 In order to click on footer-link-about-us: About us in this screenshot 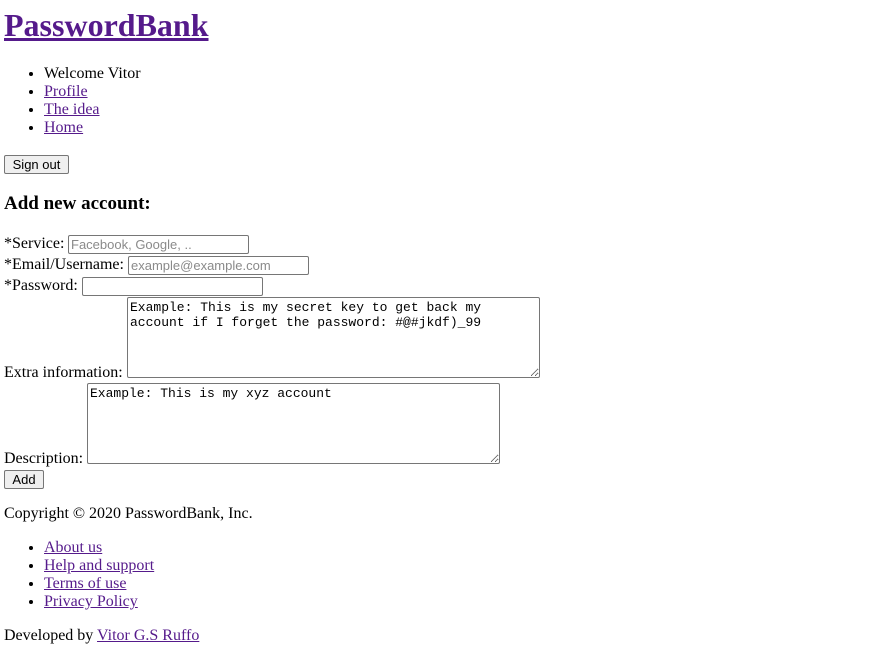, I will do `click(73, 547)`.